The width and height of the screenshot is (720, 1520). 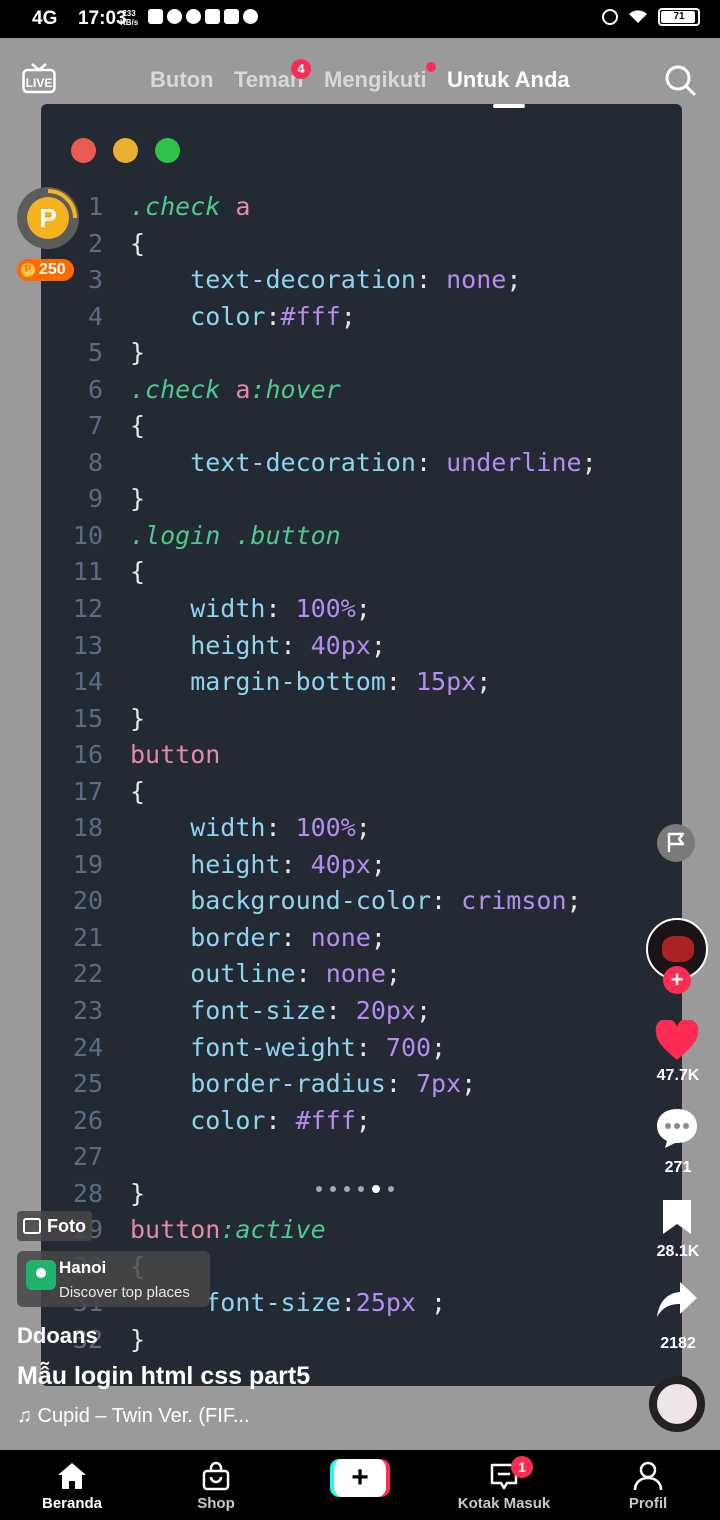 I want to click on nav-profile: Profil, so click(x=648, y=1485).